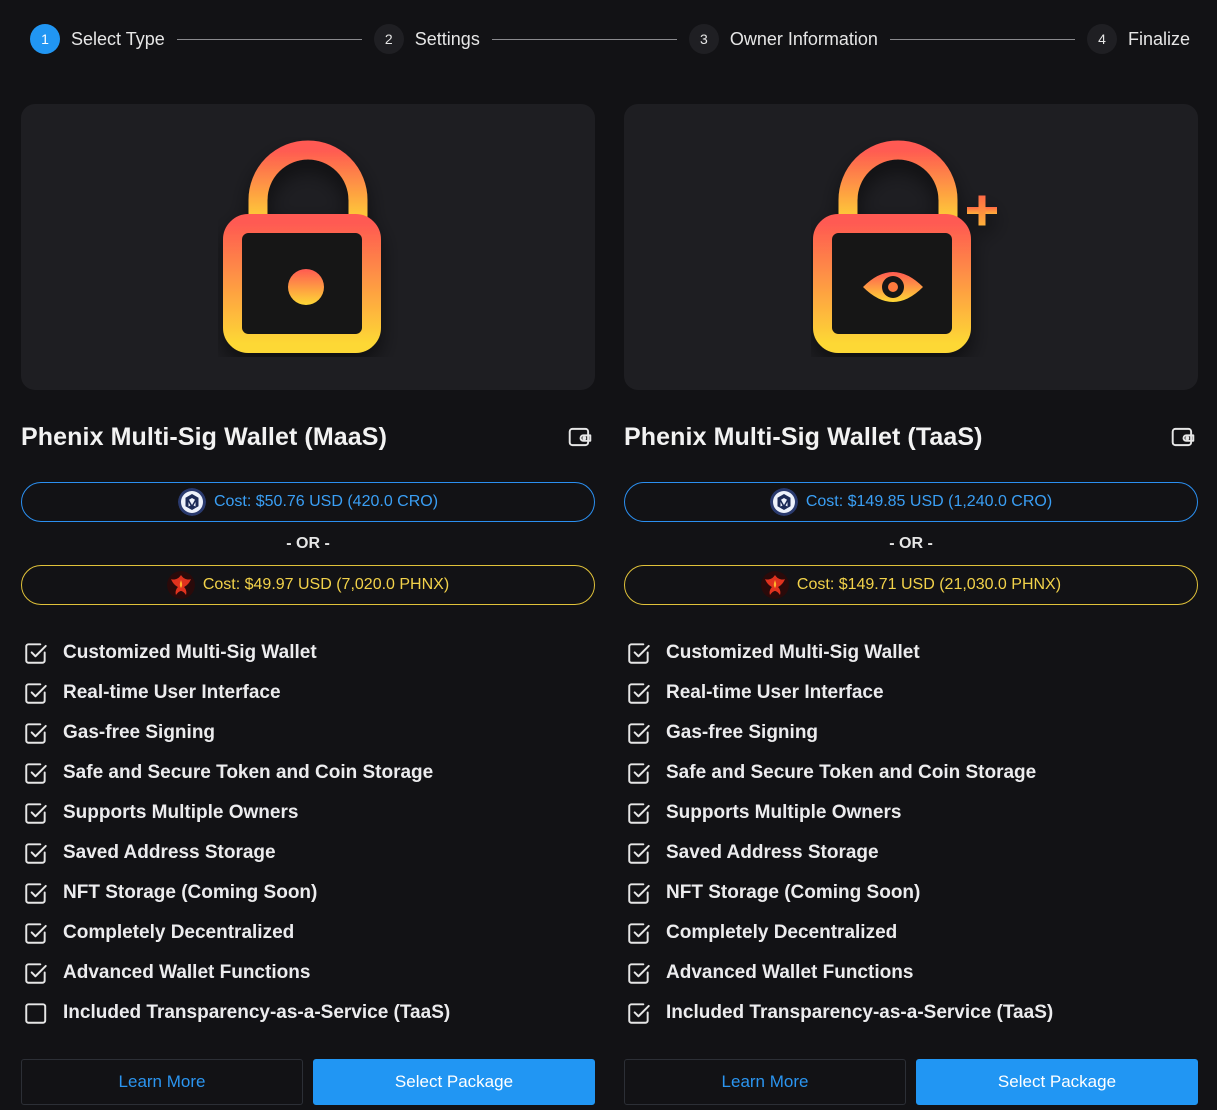 This screenshot has width=1217, height=1110. What do you see at coordinates (782, 932) in the screenshot?
I see `feature-label: Completely Decentralized` at bounding box center [782, 932].